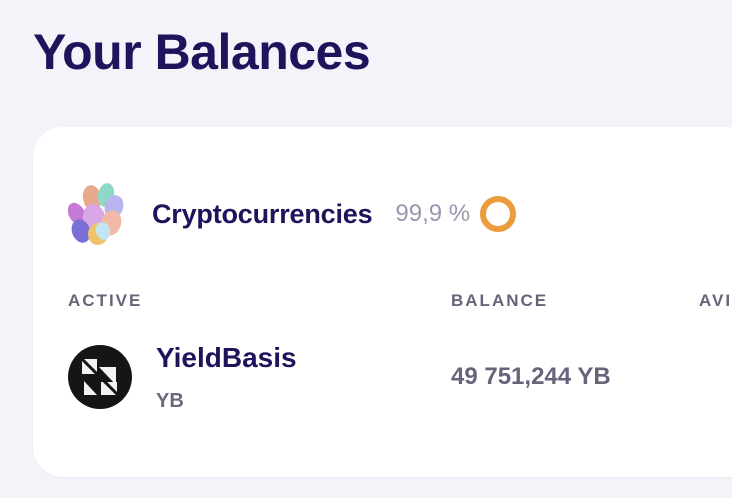 Image resolution: width=732 pixels, height=498 pixels. What do you see at coordinates (531, 376) in the screenshot?
I see `asset-balance: 49 751,244 YB` at bounding box center [531, 376].